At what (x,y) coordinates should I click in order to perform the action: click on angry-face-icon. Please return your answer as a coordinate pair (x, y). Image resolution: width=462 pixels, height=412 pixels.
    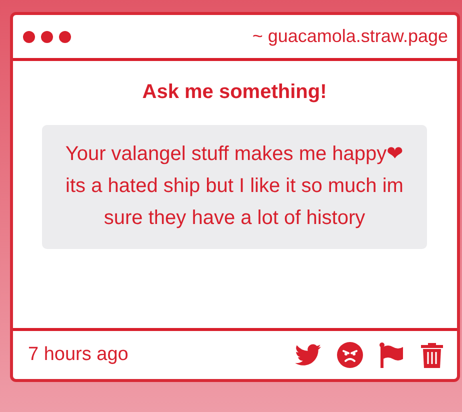
    Looking at the image, I should click on (350, 355).